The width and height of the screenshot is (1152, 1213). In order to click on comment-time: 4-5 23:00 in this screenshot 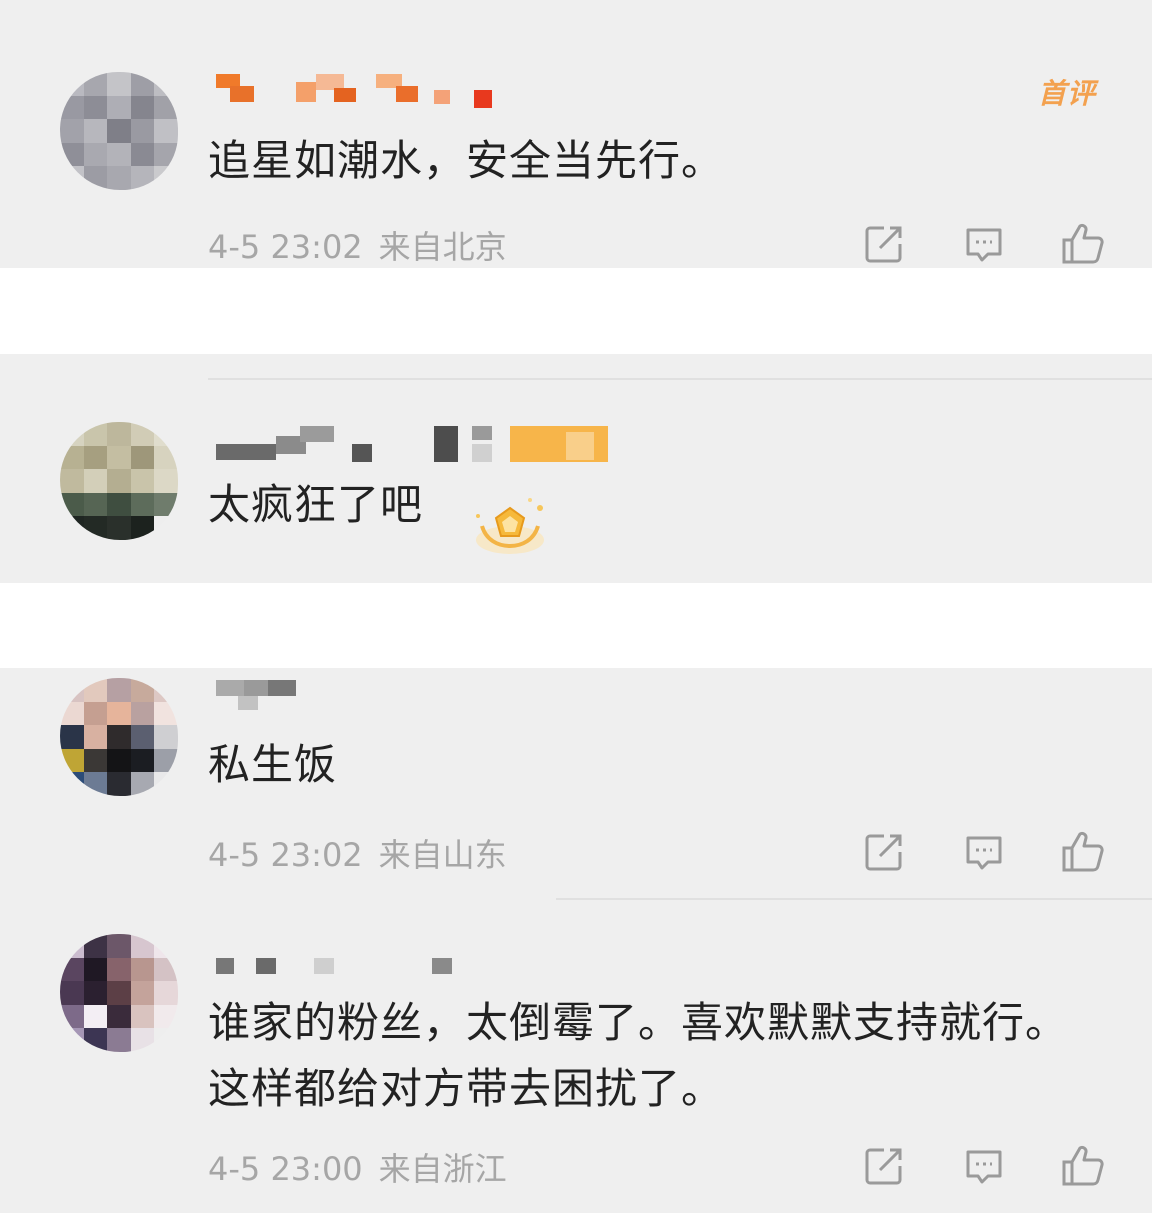, I will do `click(285, 1169)`.